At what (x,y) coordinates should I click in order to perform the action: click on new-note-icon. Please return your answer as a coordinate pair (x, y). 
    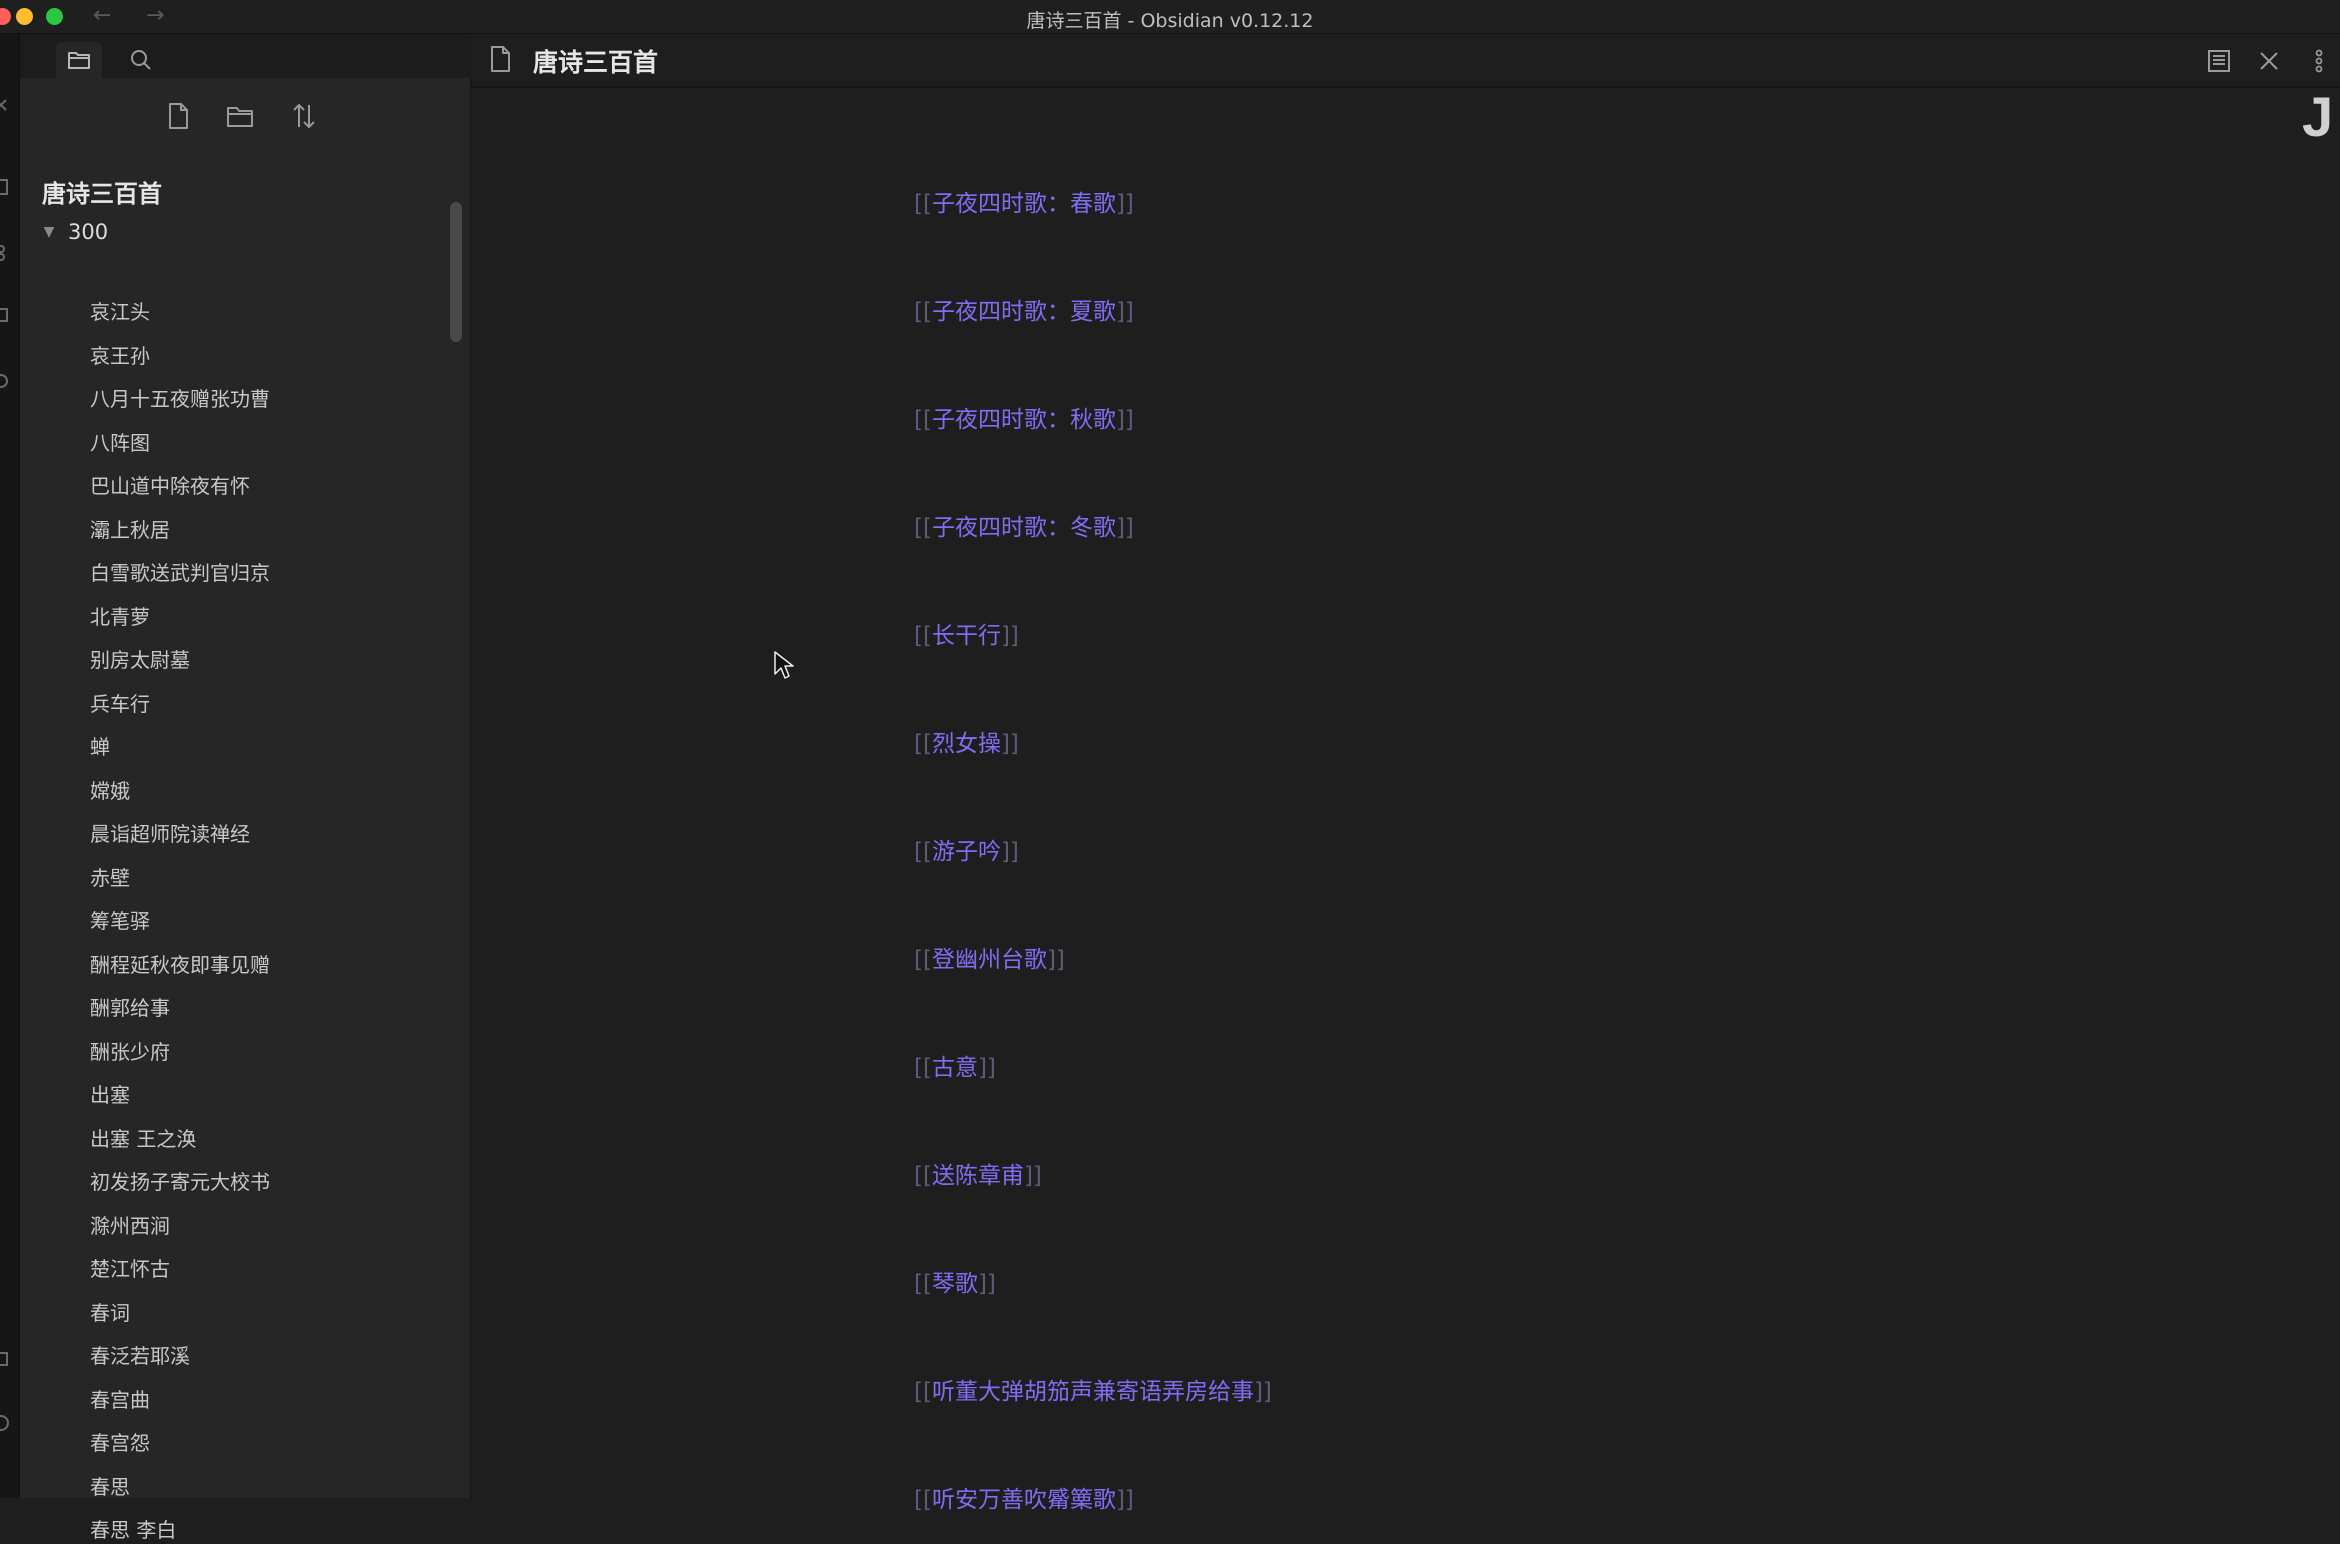
    Looking at the image, I should click on (178, 116).